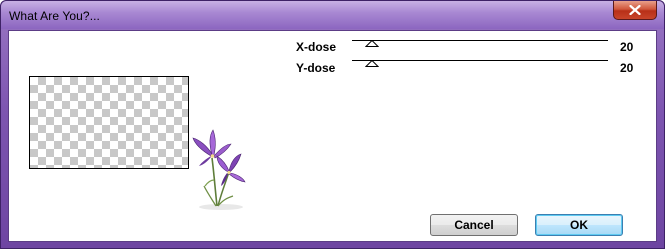 The height and width of the screenshot is (249, 665). I want to click on x-dose-slider-thumb, so click(372, 43).